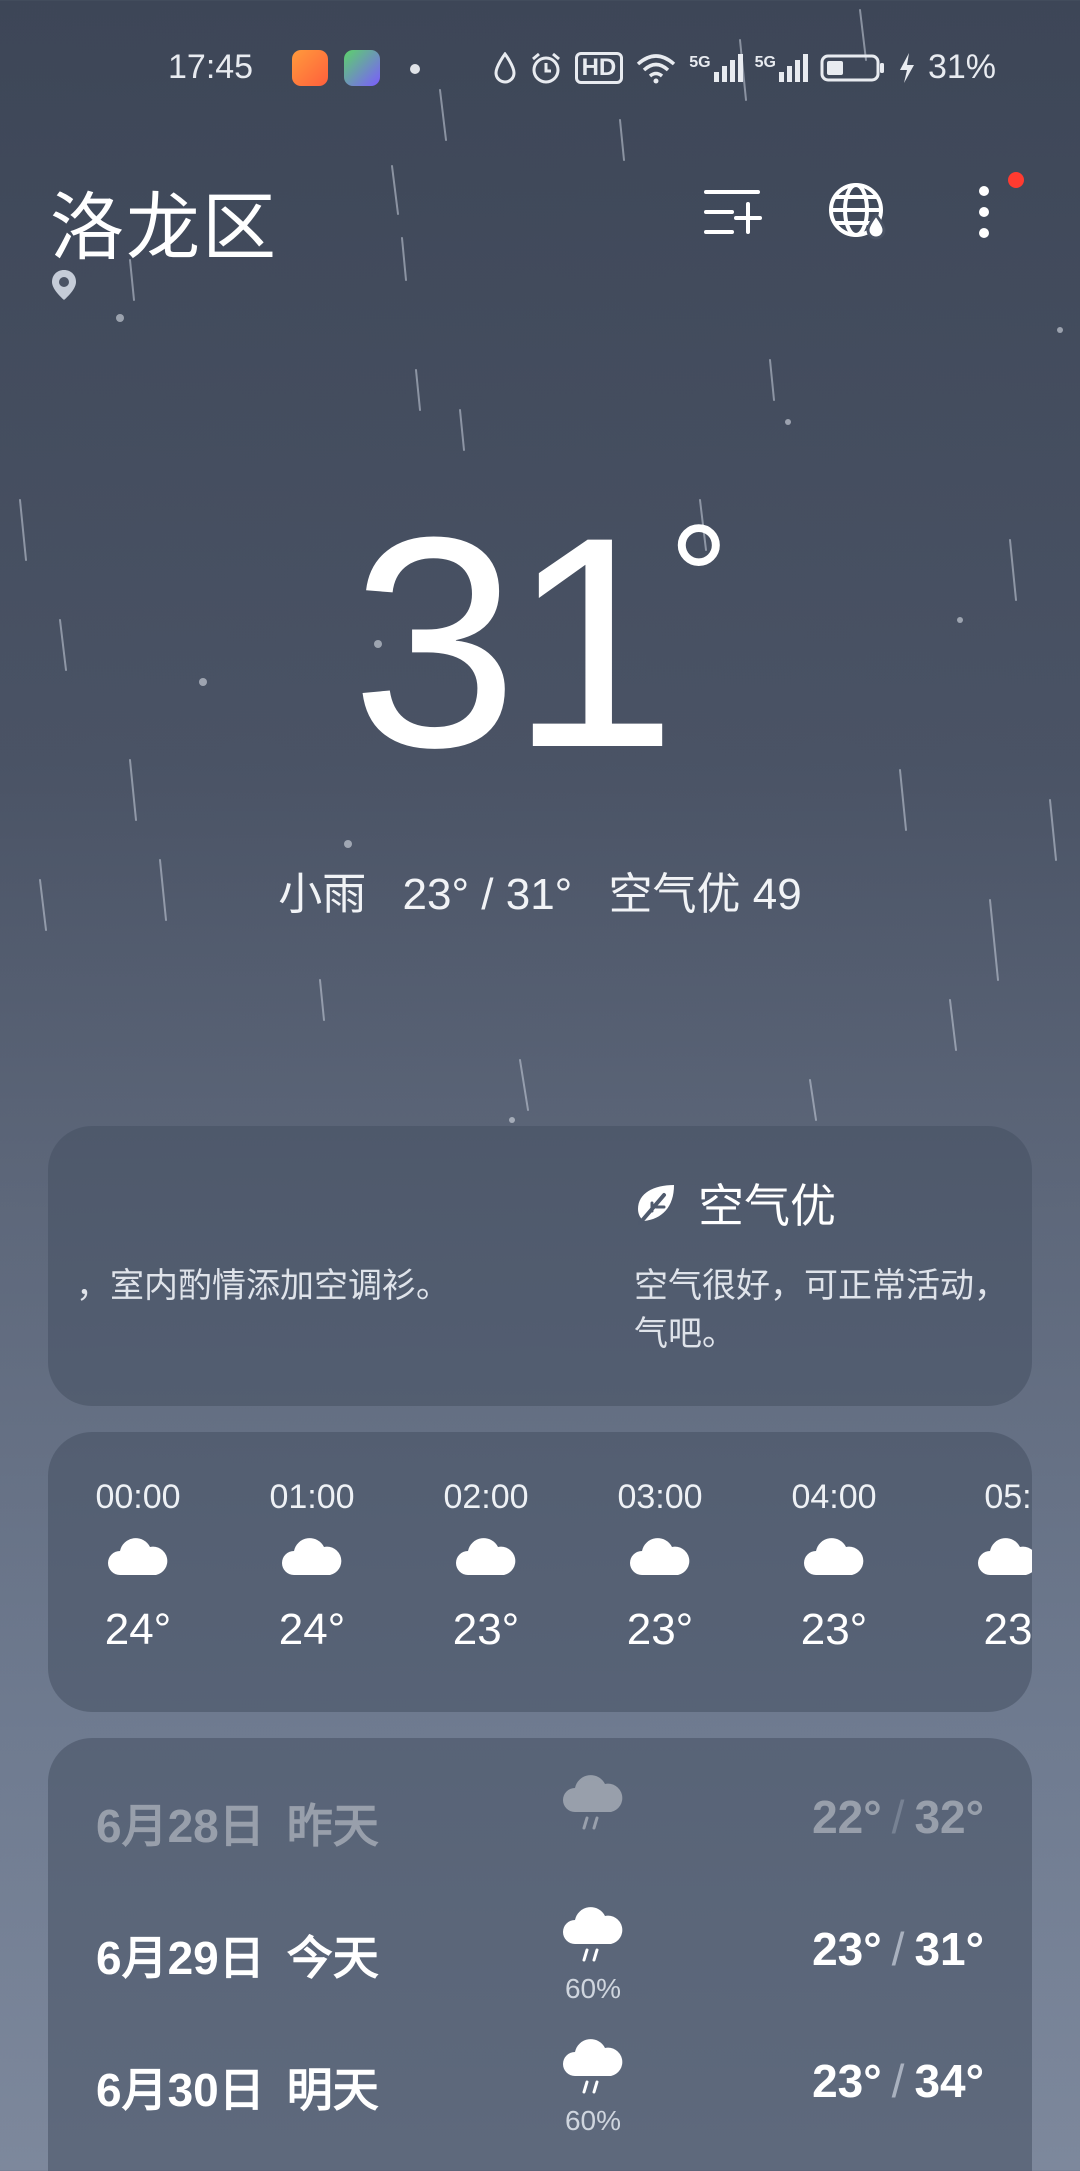  Describe the element at coordinates (906, 67) in the screenshot. I see `charging-icon` at that location.